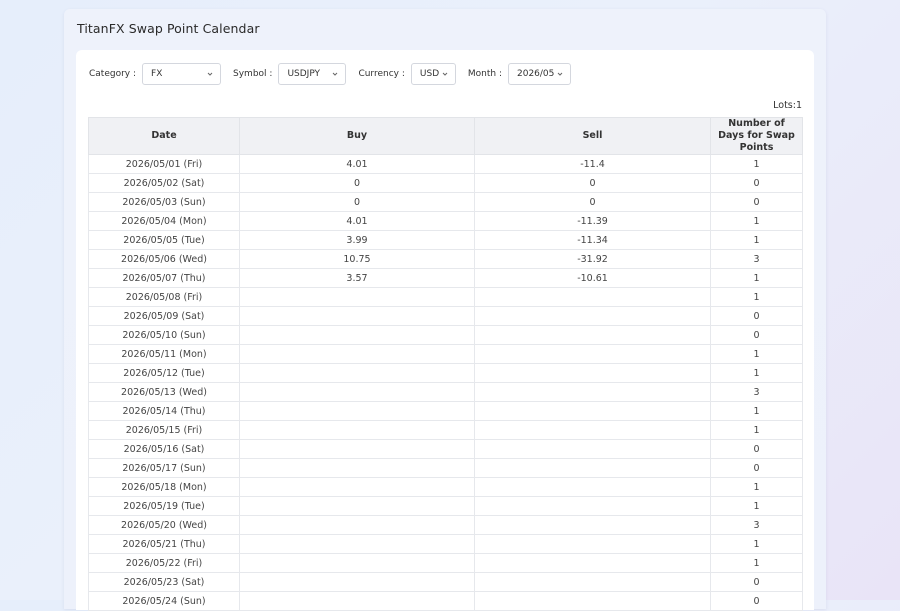 The height and width of the screenshot is (611, 900). What do you see at coordinates (164, 202) in the screenshot?
I see `date-cell: 2026/05/03 (Sun)` at bounding box center [164, 202].